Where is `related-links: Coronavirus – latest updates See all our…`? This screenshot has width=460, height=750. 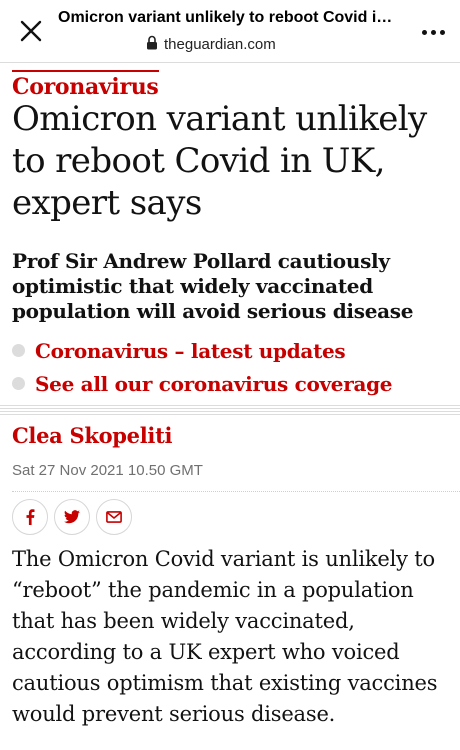
related-links: Coronavirus – latest updates See all our… is located at coordinates (202, 367).